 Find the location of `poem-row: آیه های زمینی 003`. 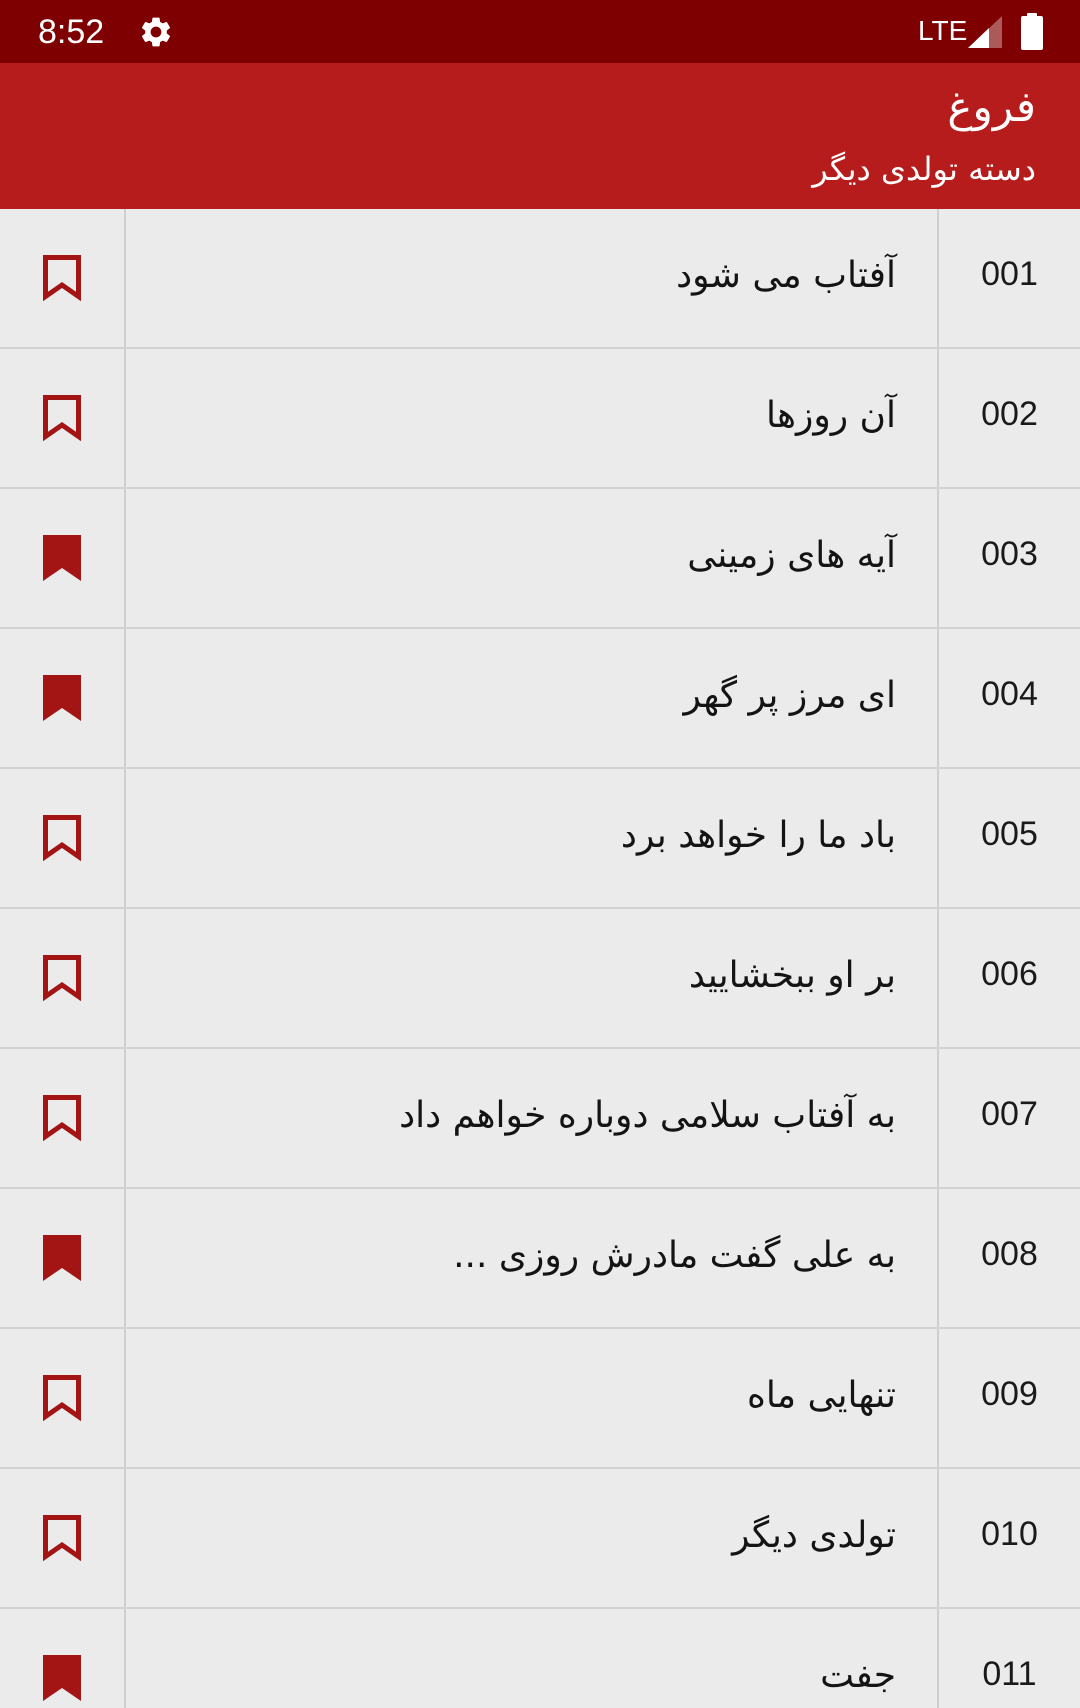

poem-row: آیه های زمینی 003 is located at coordinates (540, 559).